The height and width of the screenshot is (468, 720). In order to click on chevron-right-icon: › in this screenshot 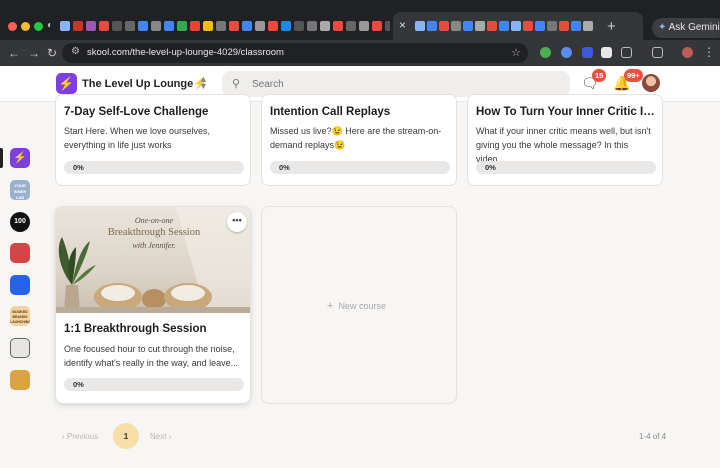, I will do `click(170, 436)`.